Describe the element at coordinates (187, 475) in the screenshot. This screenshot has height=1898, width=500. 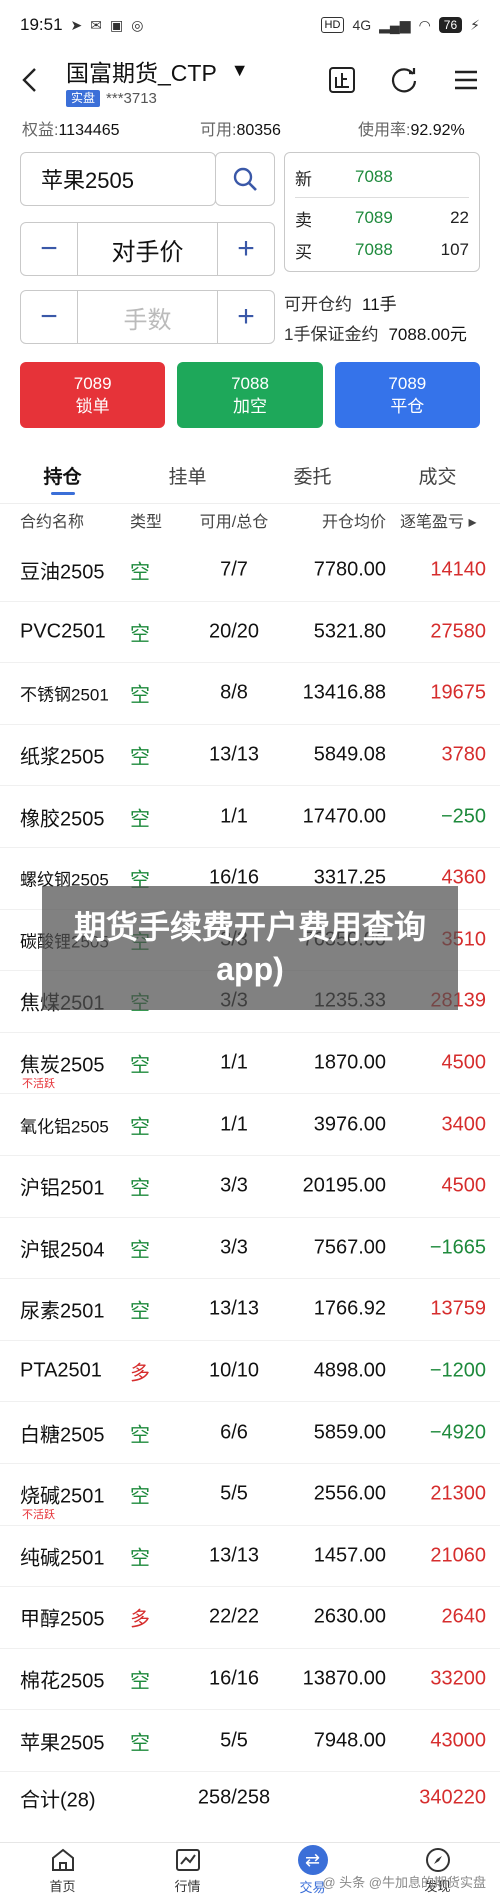
I see `tab-pending: 挂单` at that location.